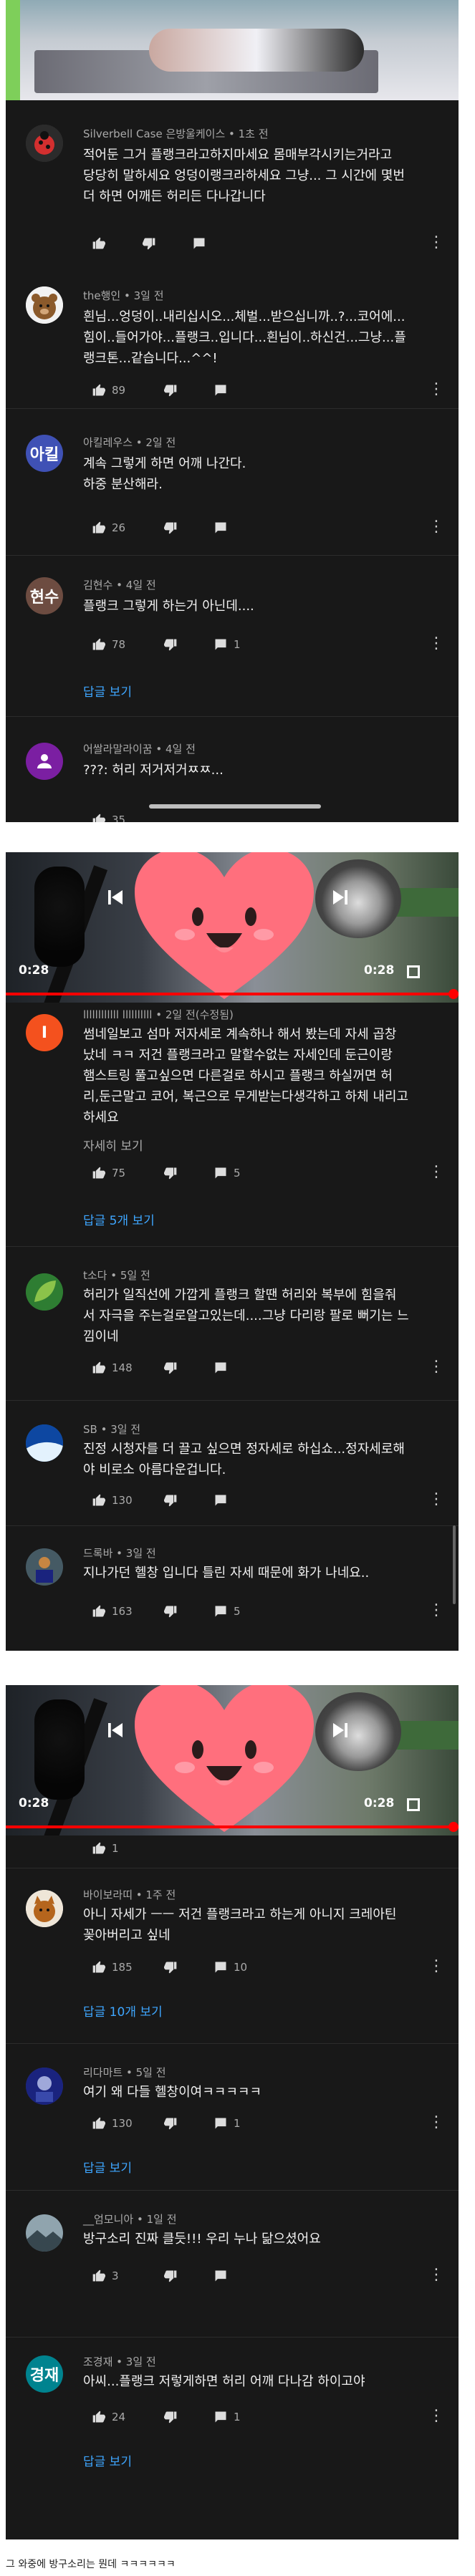  Describe the element at coordinates (119, 1553) in the screenshot. I see `comment-author: 드록바 • 3일 전` at that location.